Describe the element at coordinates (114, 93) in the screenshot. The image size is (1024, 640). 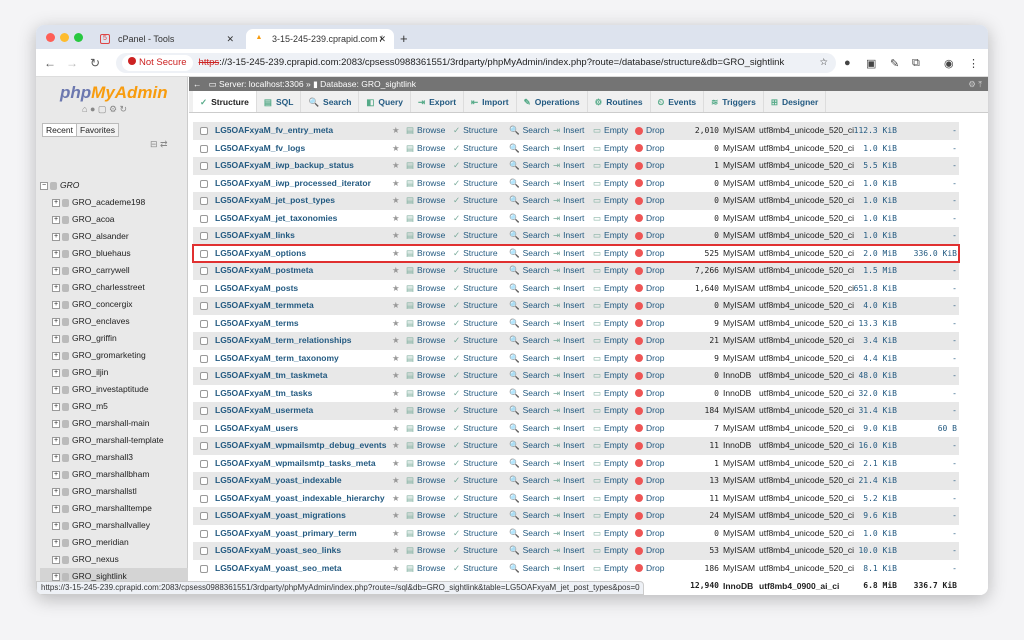
I see `phpmyadmin-logo: phpMyAdmin` at that location.